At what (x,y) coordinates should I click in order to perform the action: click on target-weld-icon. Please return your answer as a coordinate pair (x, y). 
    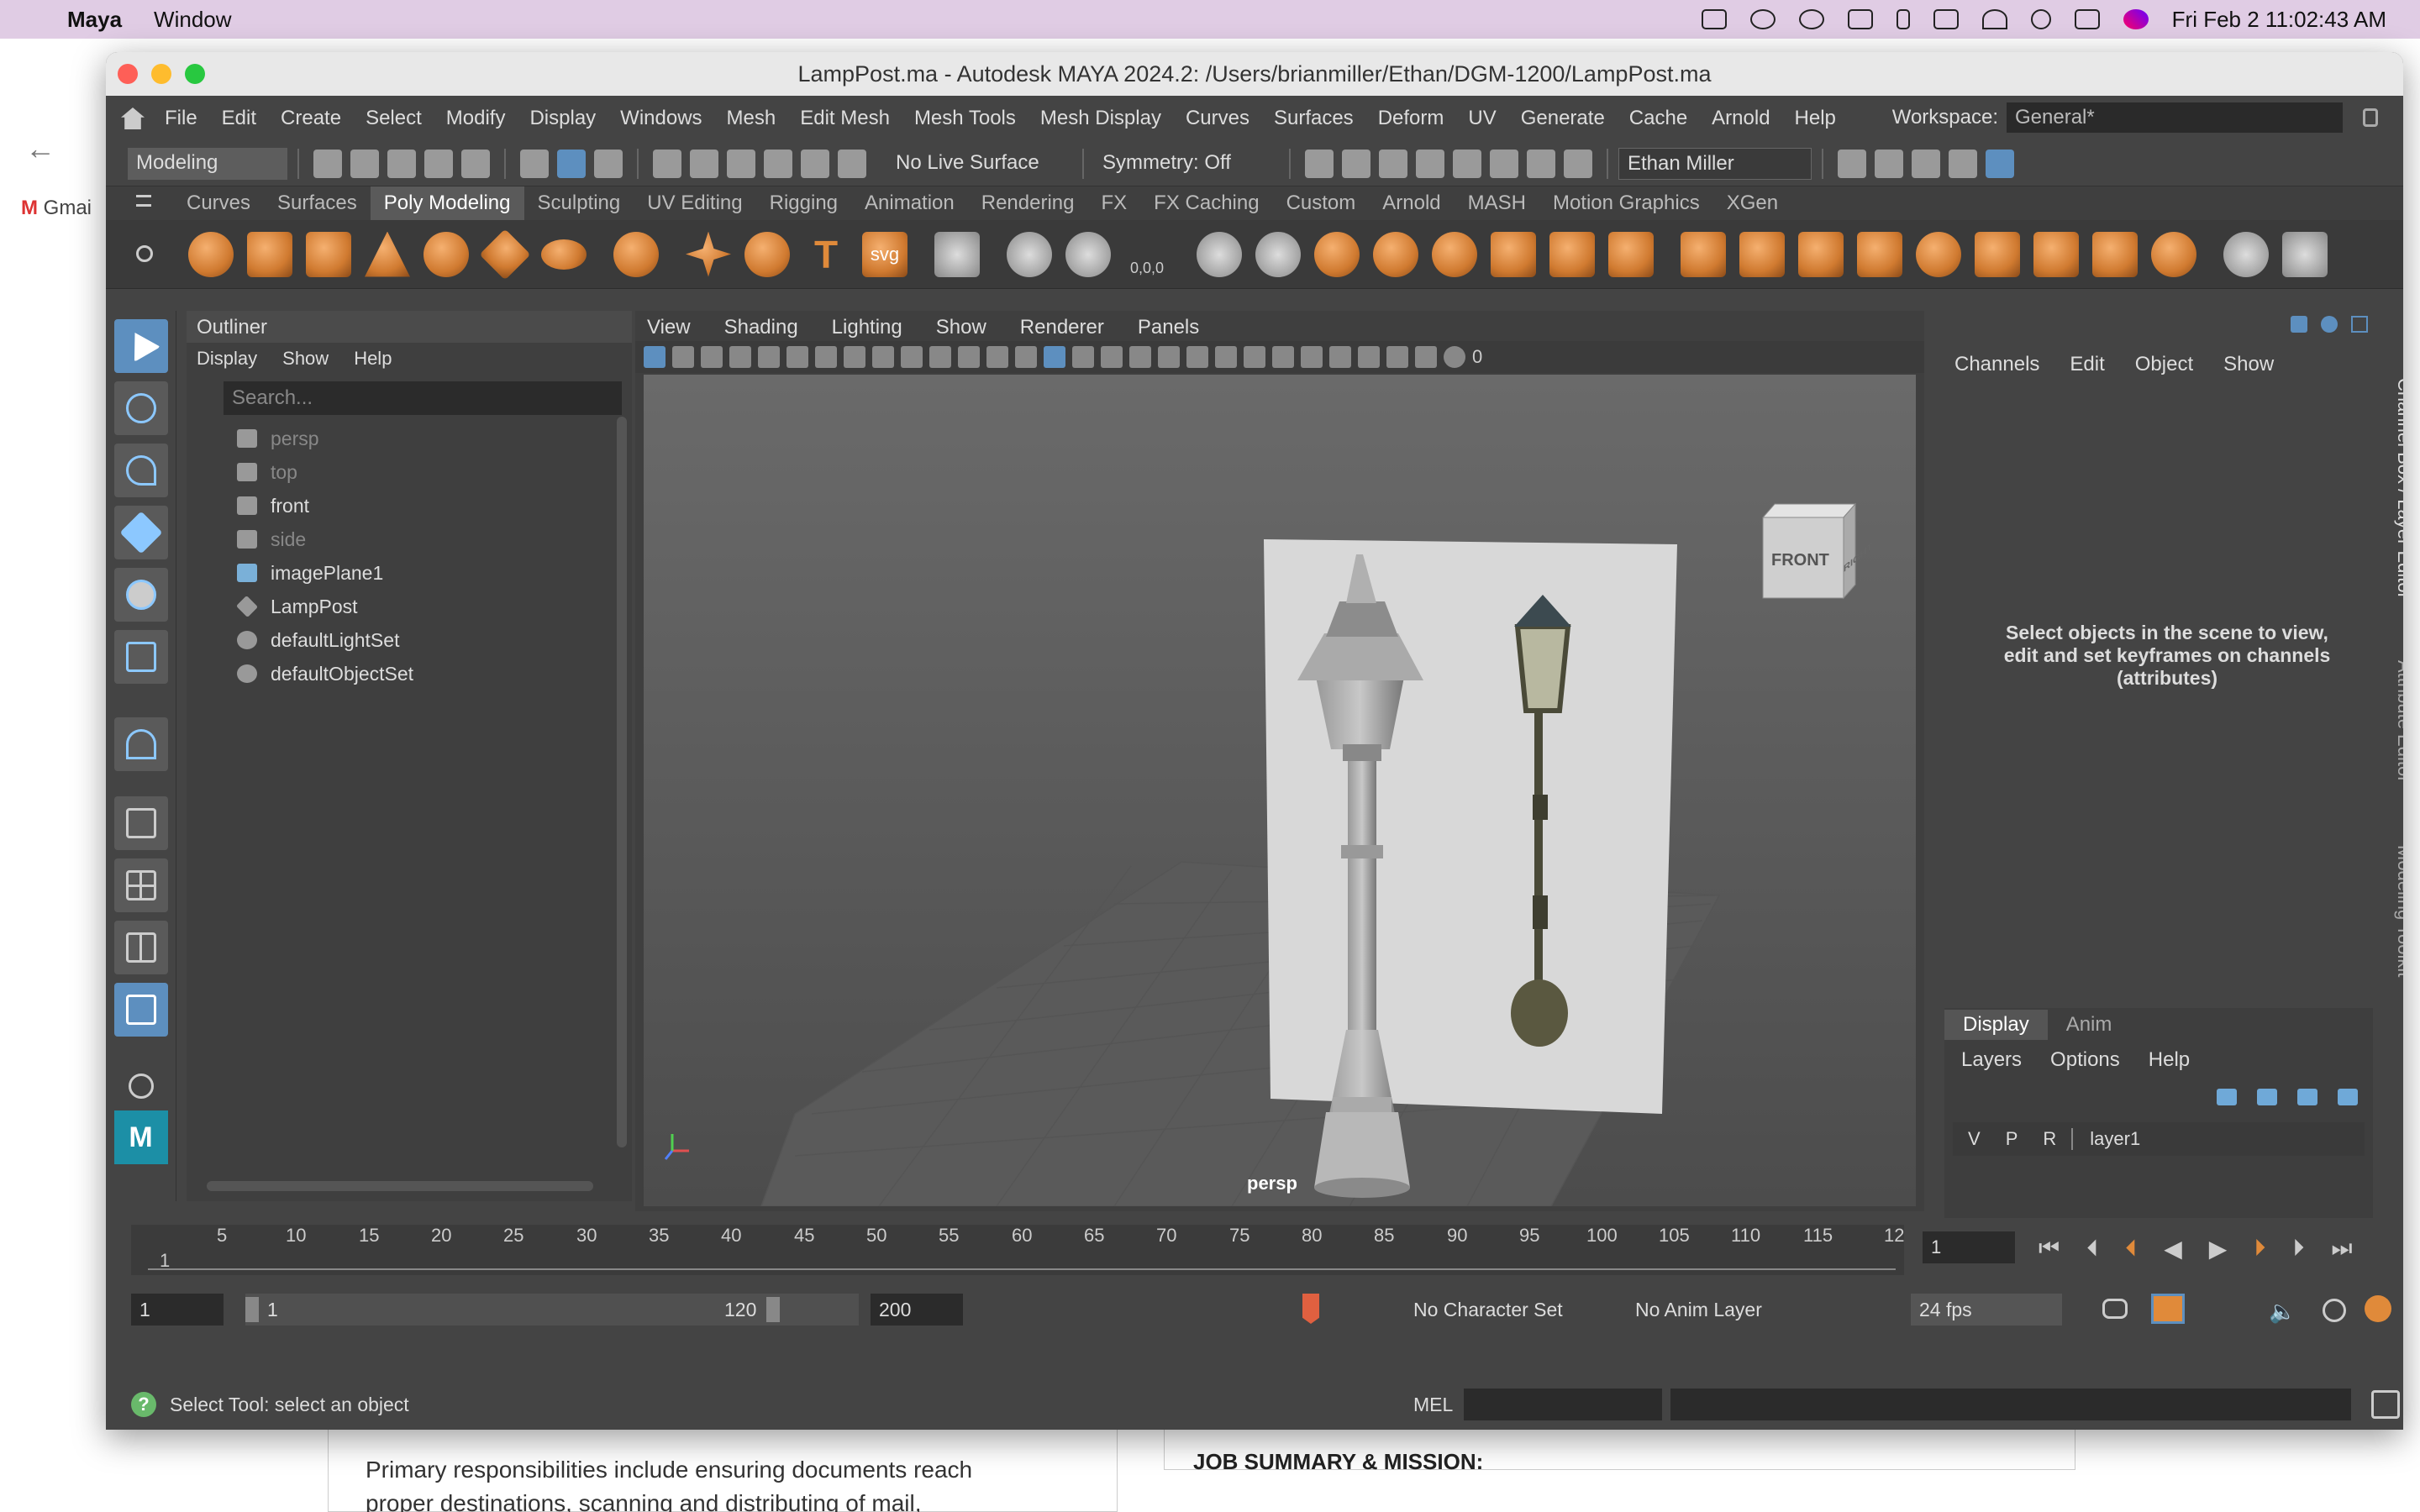
    Looking at the image, I should click on (1997, 254).